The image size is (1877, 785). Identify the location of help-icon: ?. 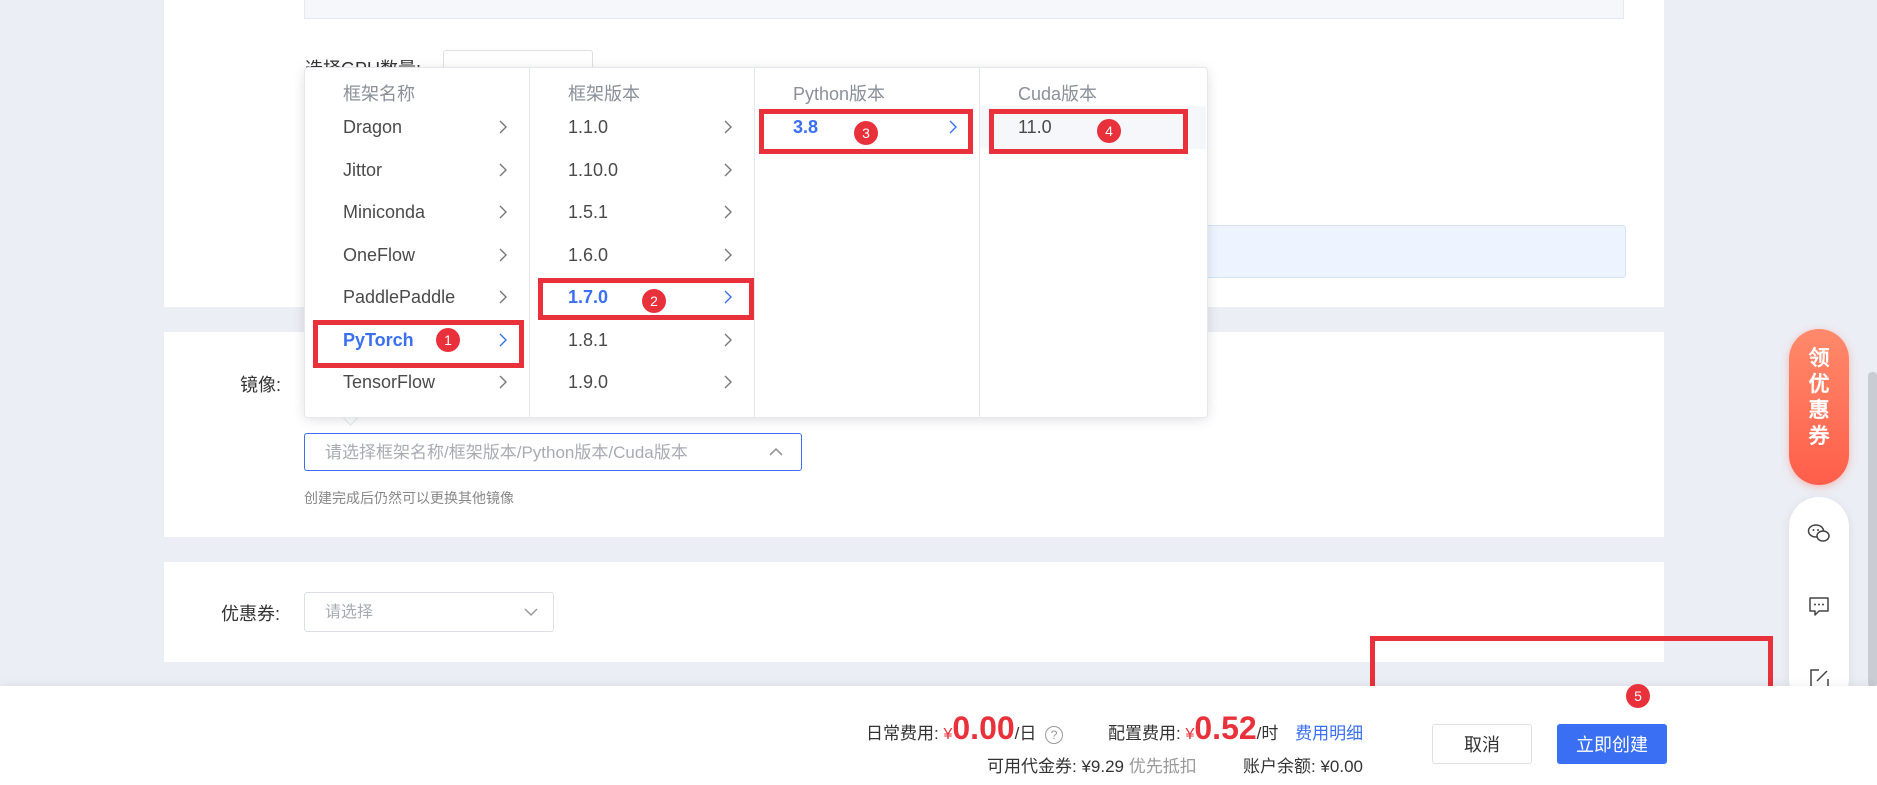
(1054, 734).